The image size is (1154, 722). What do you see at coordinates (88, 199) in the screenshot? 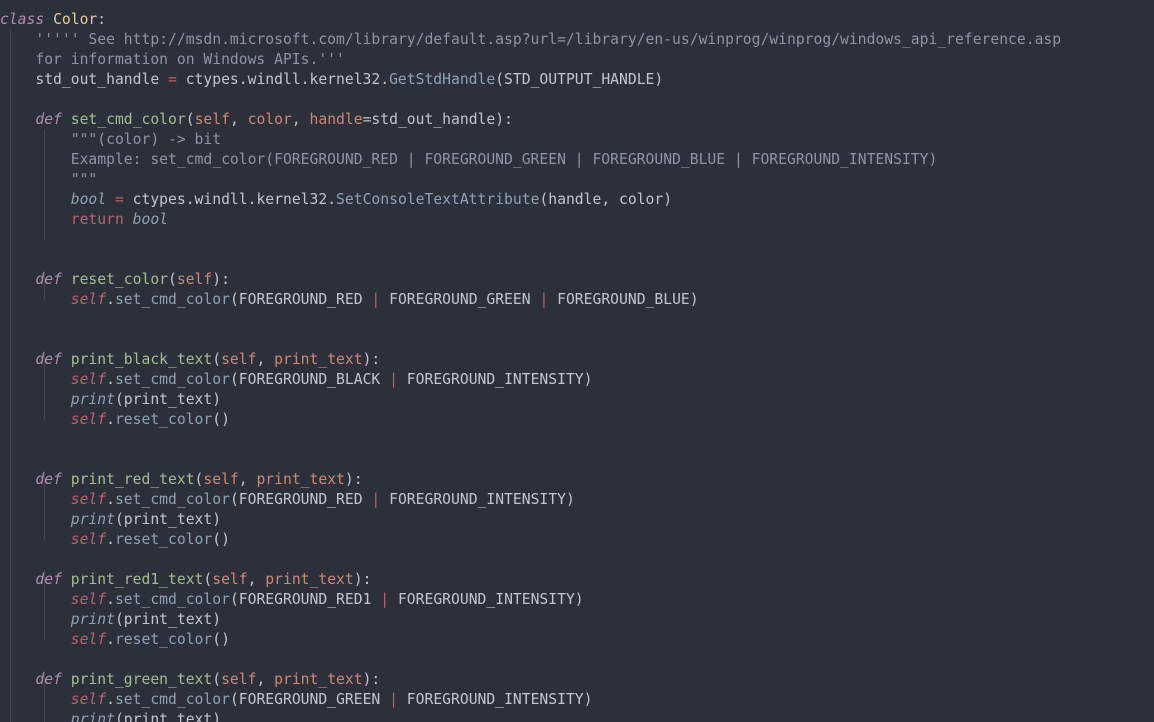
I see `code-token: bool` at bounding box center [88, 199].